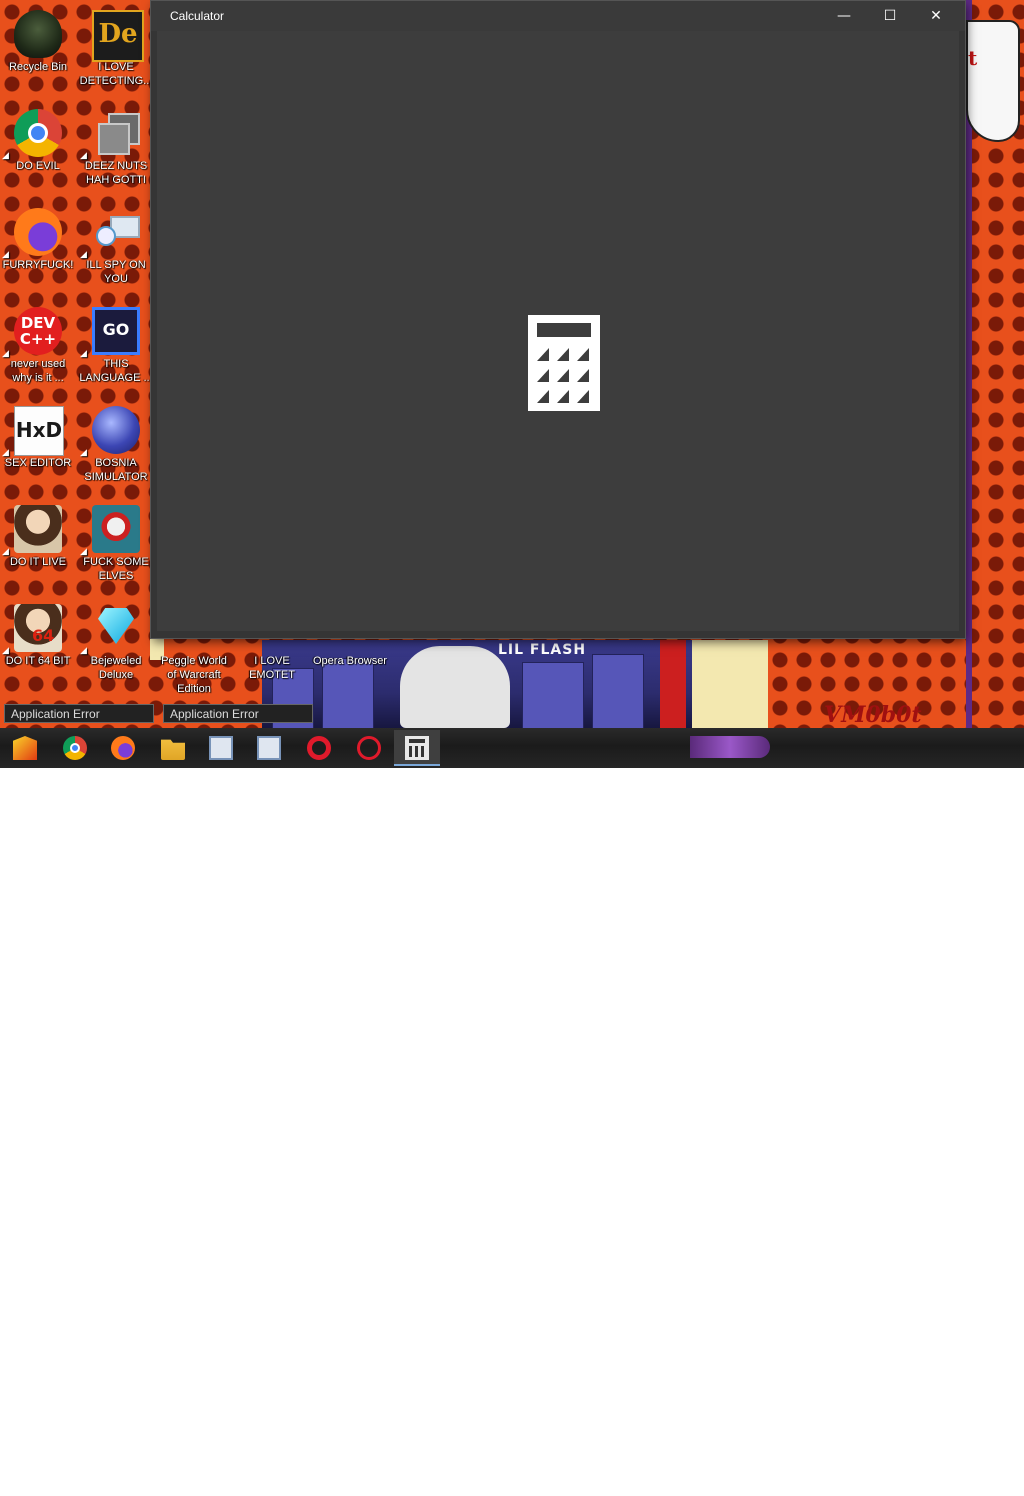 This screenshot has height=1496, width=1024. I want to click on window-titlebar: Calculator — ☐ ✕, so click(558, 16).